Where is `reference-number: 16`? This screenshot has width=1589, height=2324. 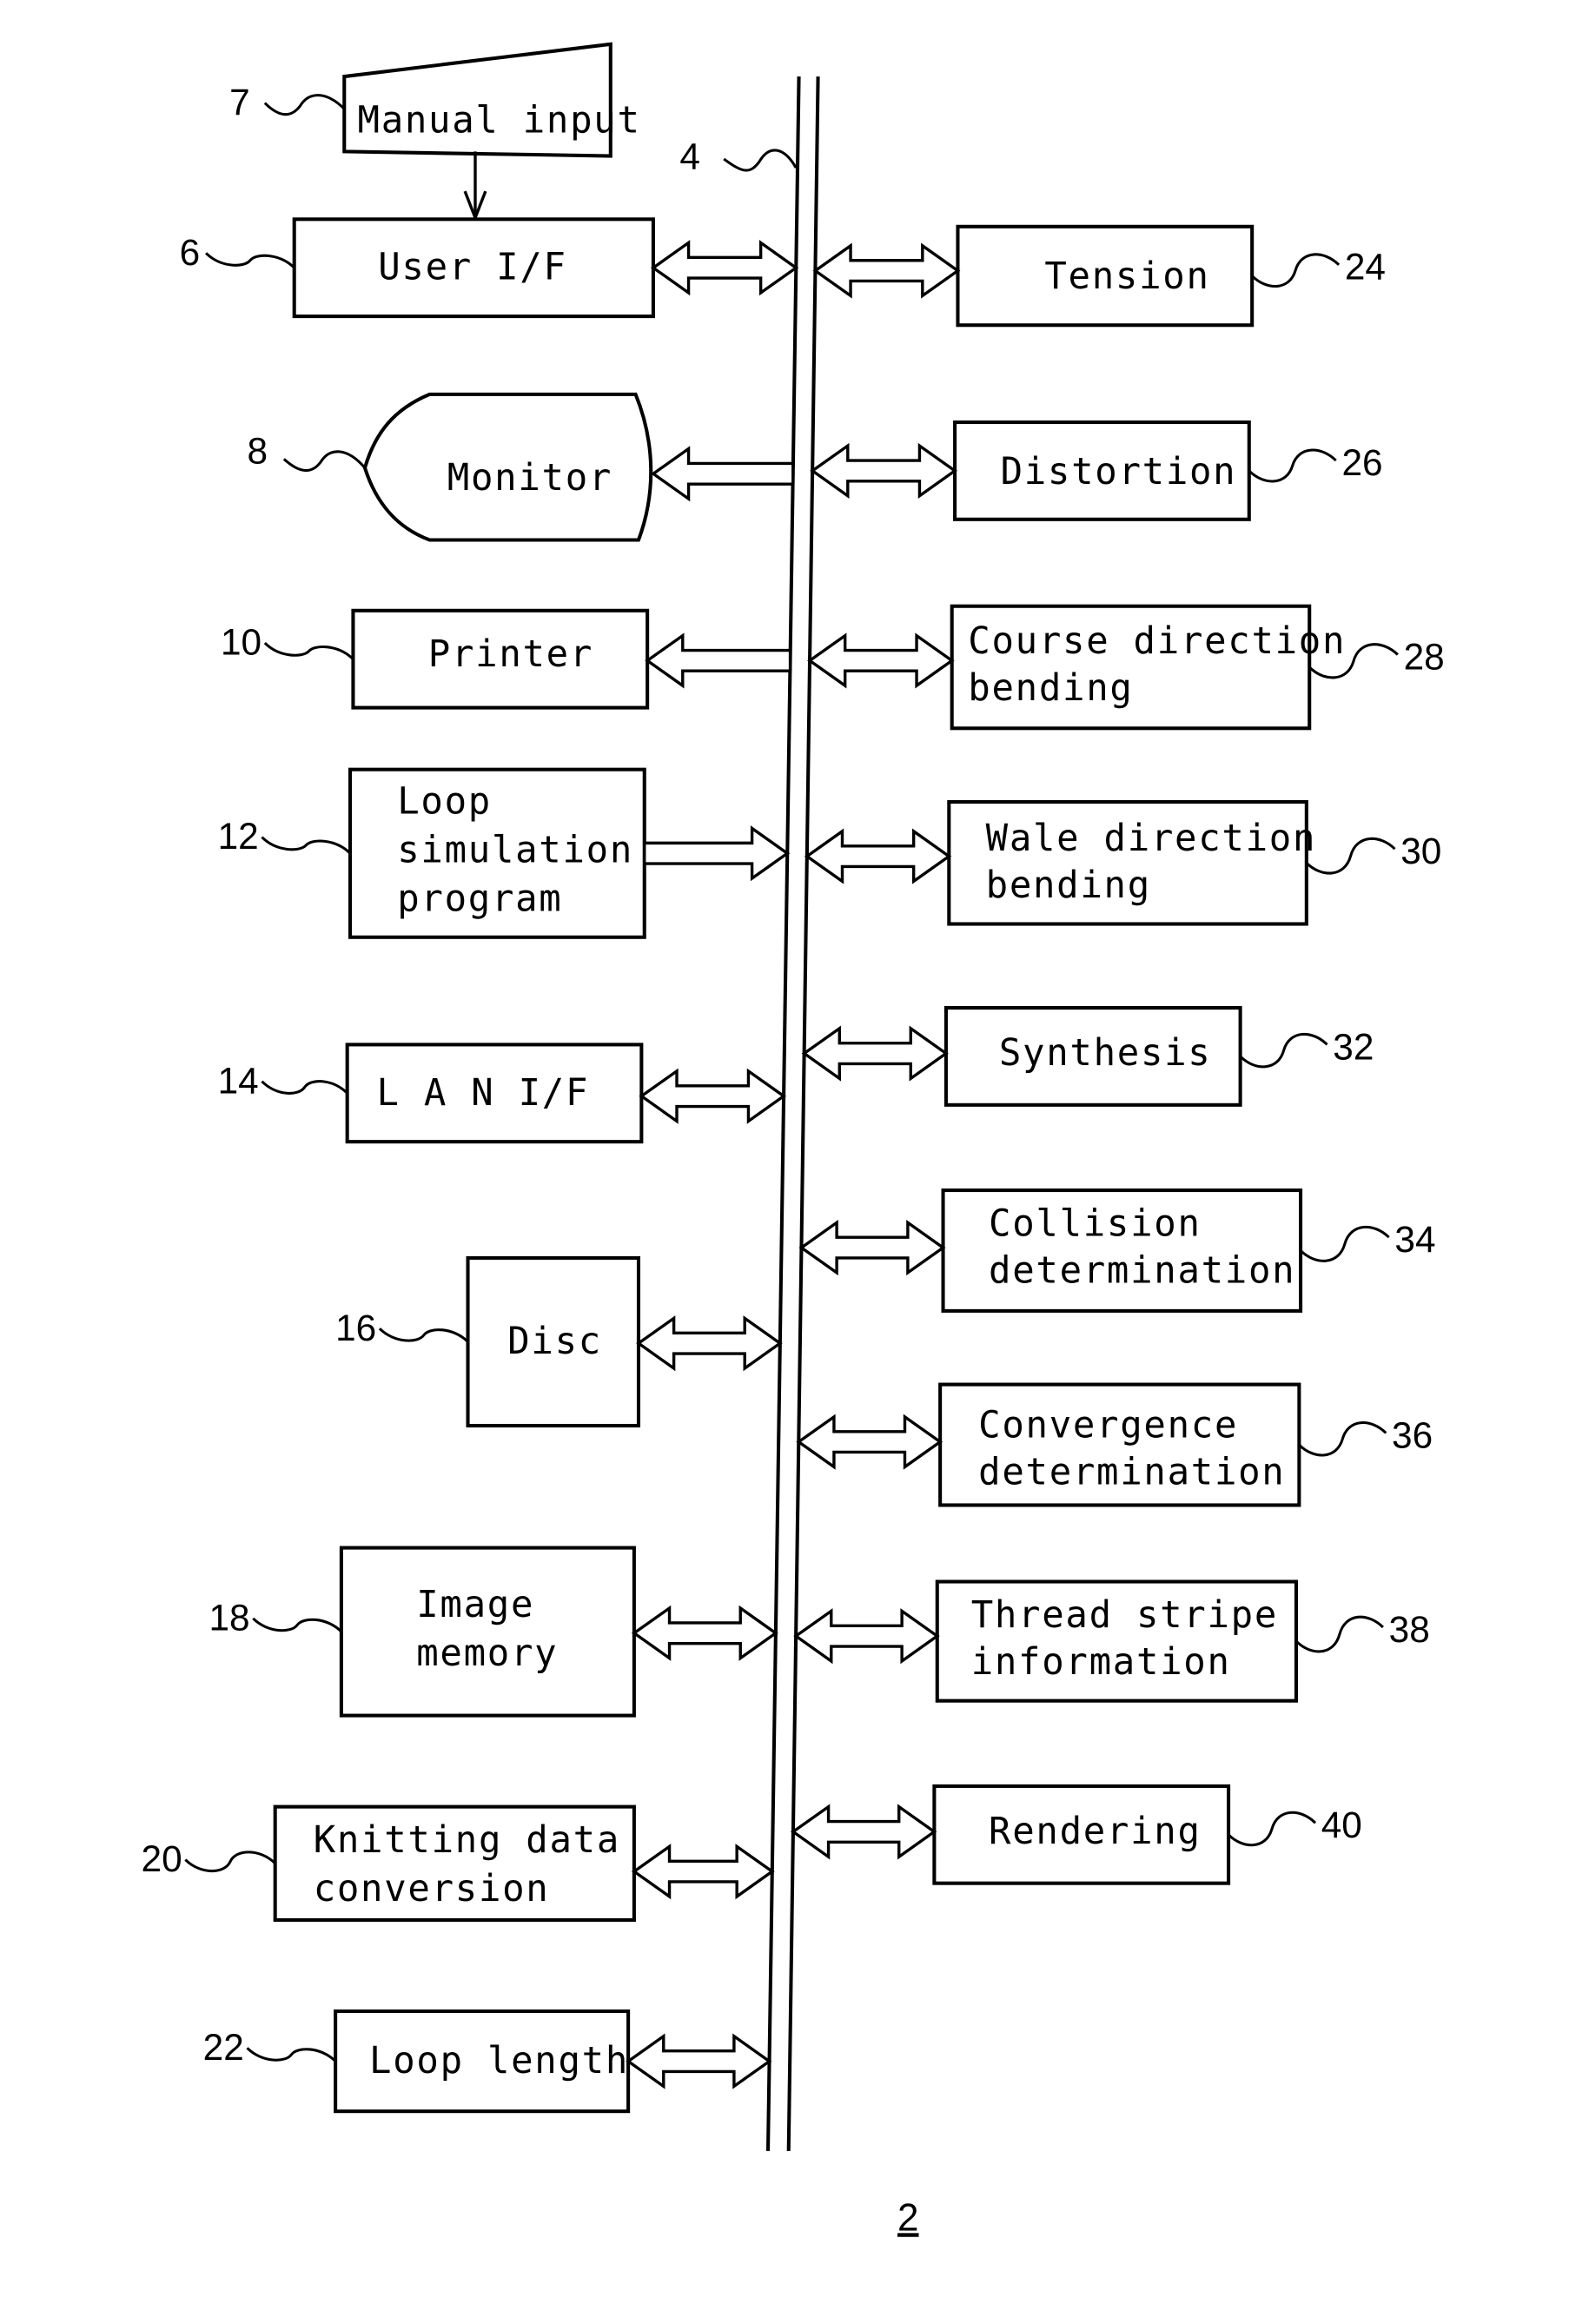
reference-number: 16 is located at coordinates (356, 1328).